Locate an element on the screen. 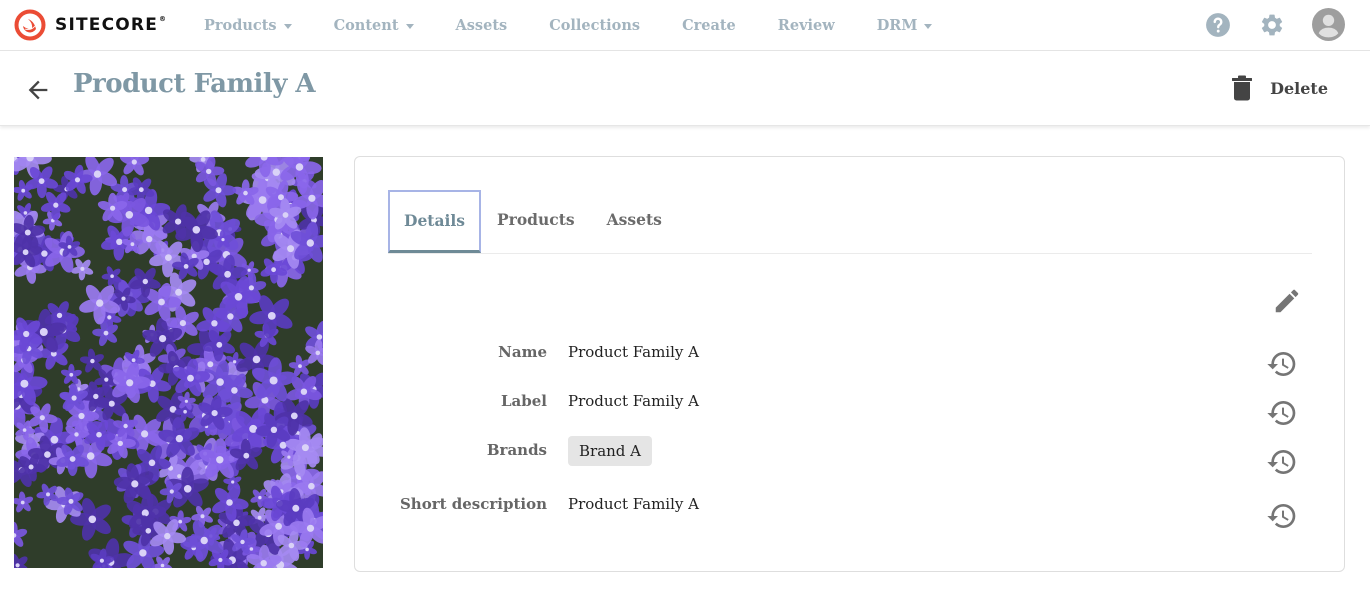 The height and width of the screenshot is (592, 1370). delete-label: Delete is located at coordinates (1299, 88).